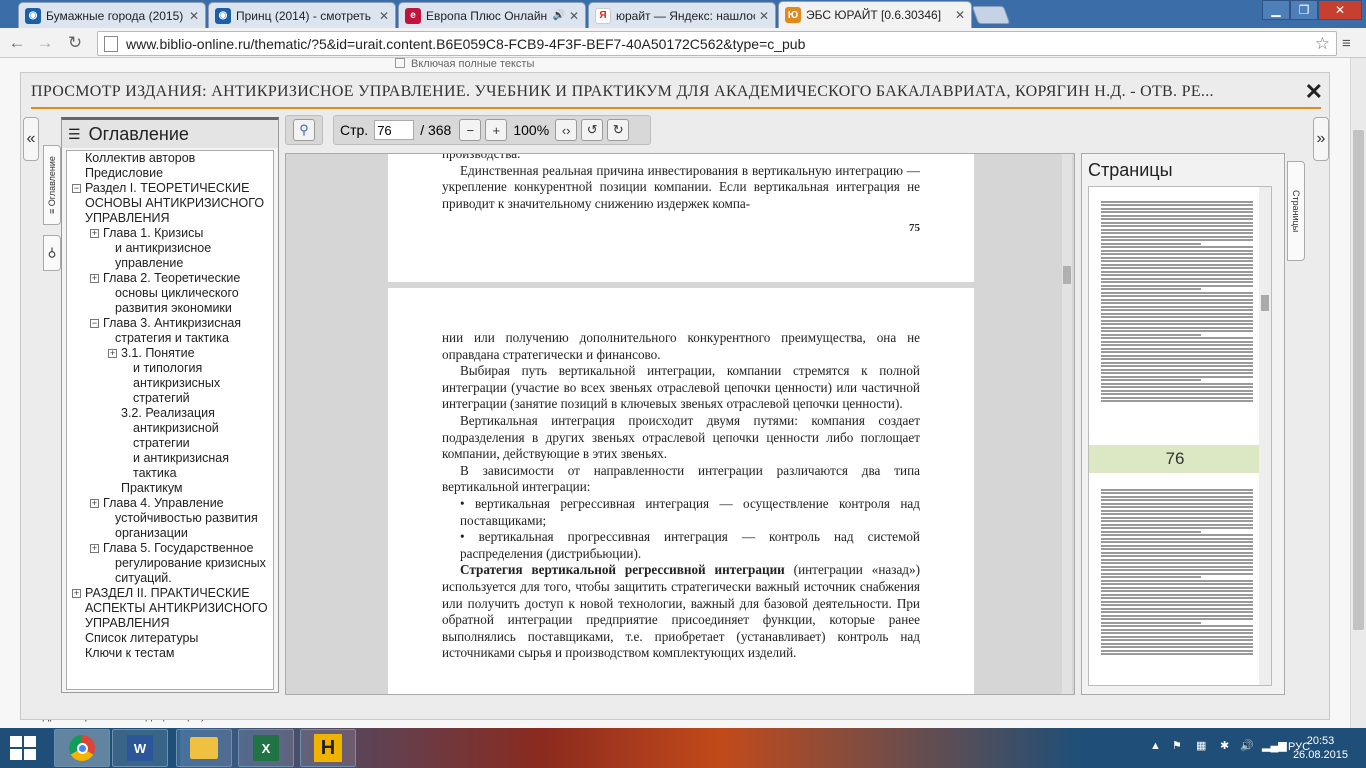  Describe the element at coordinates (204, 748) in the screenshot. I see `explorer-icon` at that location.